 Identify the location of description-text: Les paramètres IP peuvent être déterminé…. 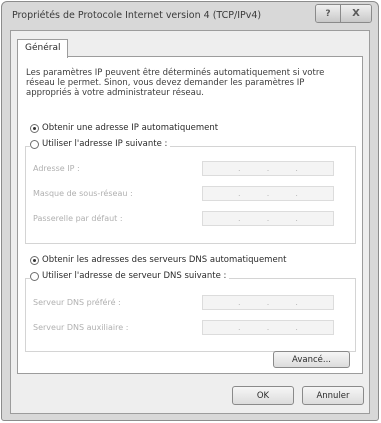
(175, 83).